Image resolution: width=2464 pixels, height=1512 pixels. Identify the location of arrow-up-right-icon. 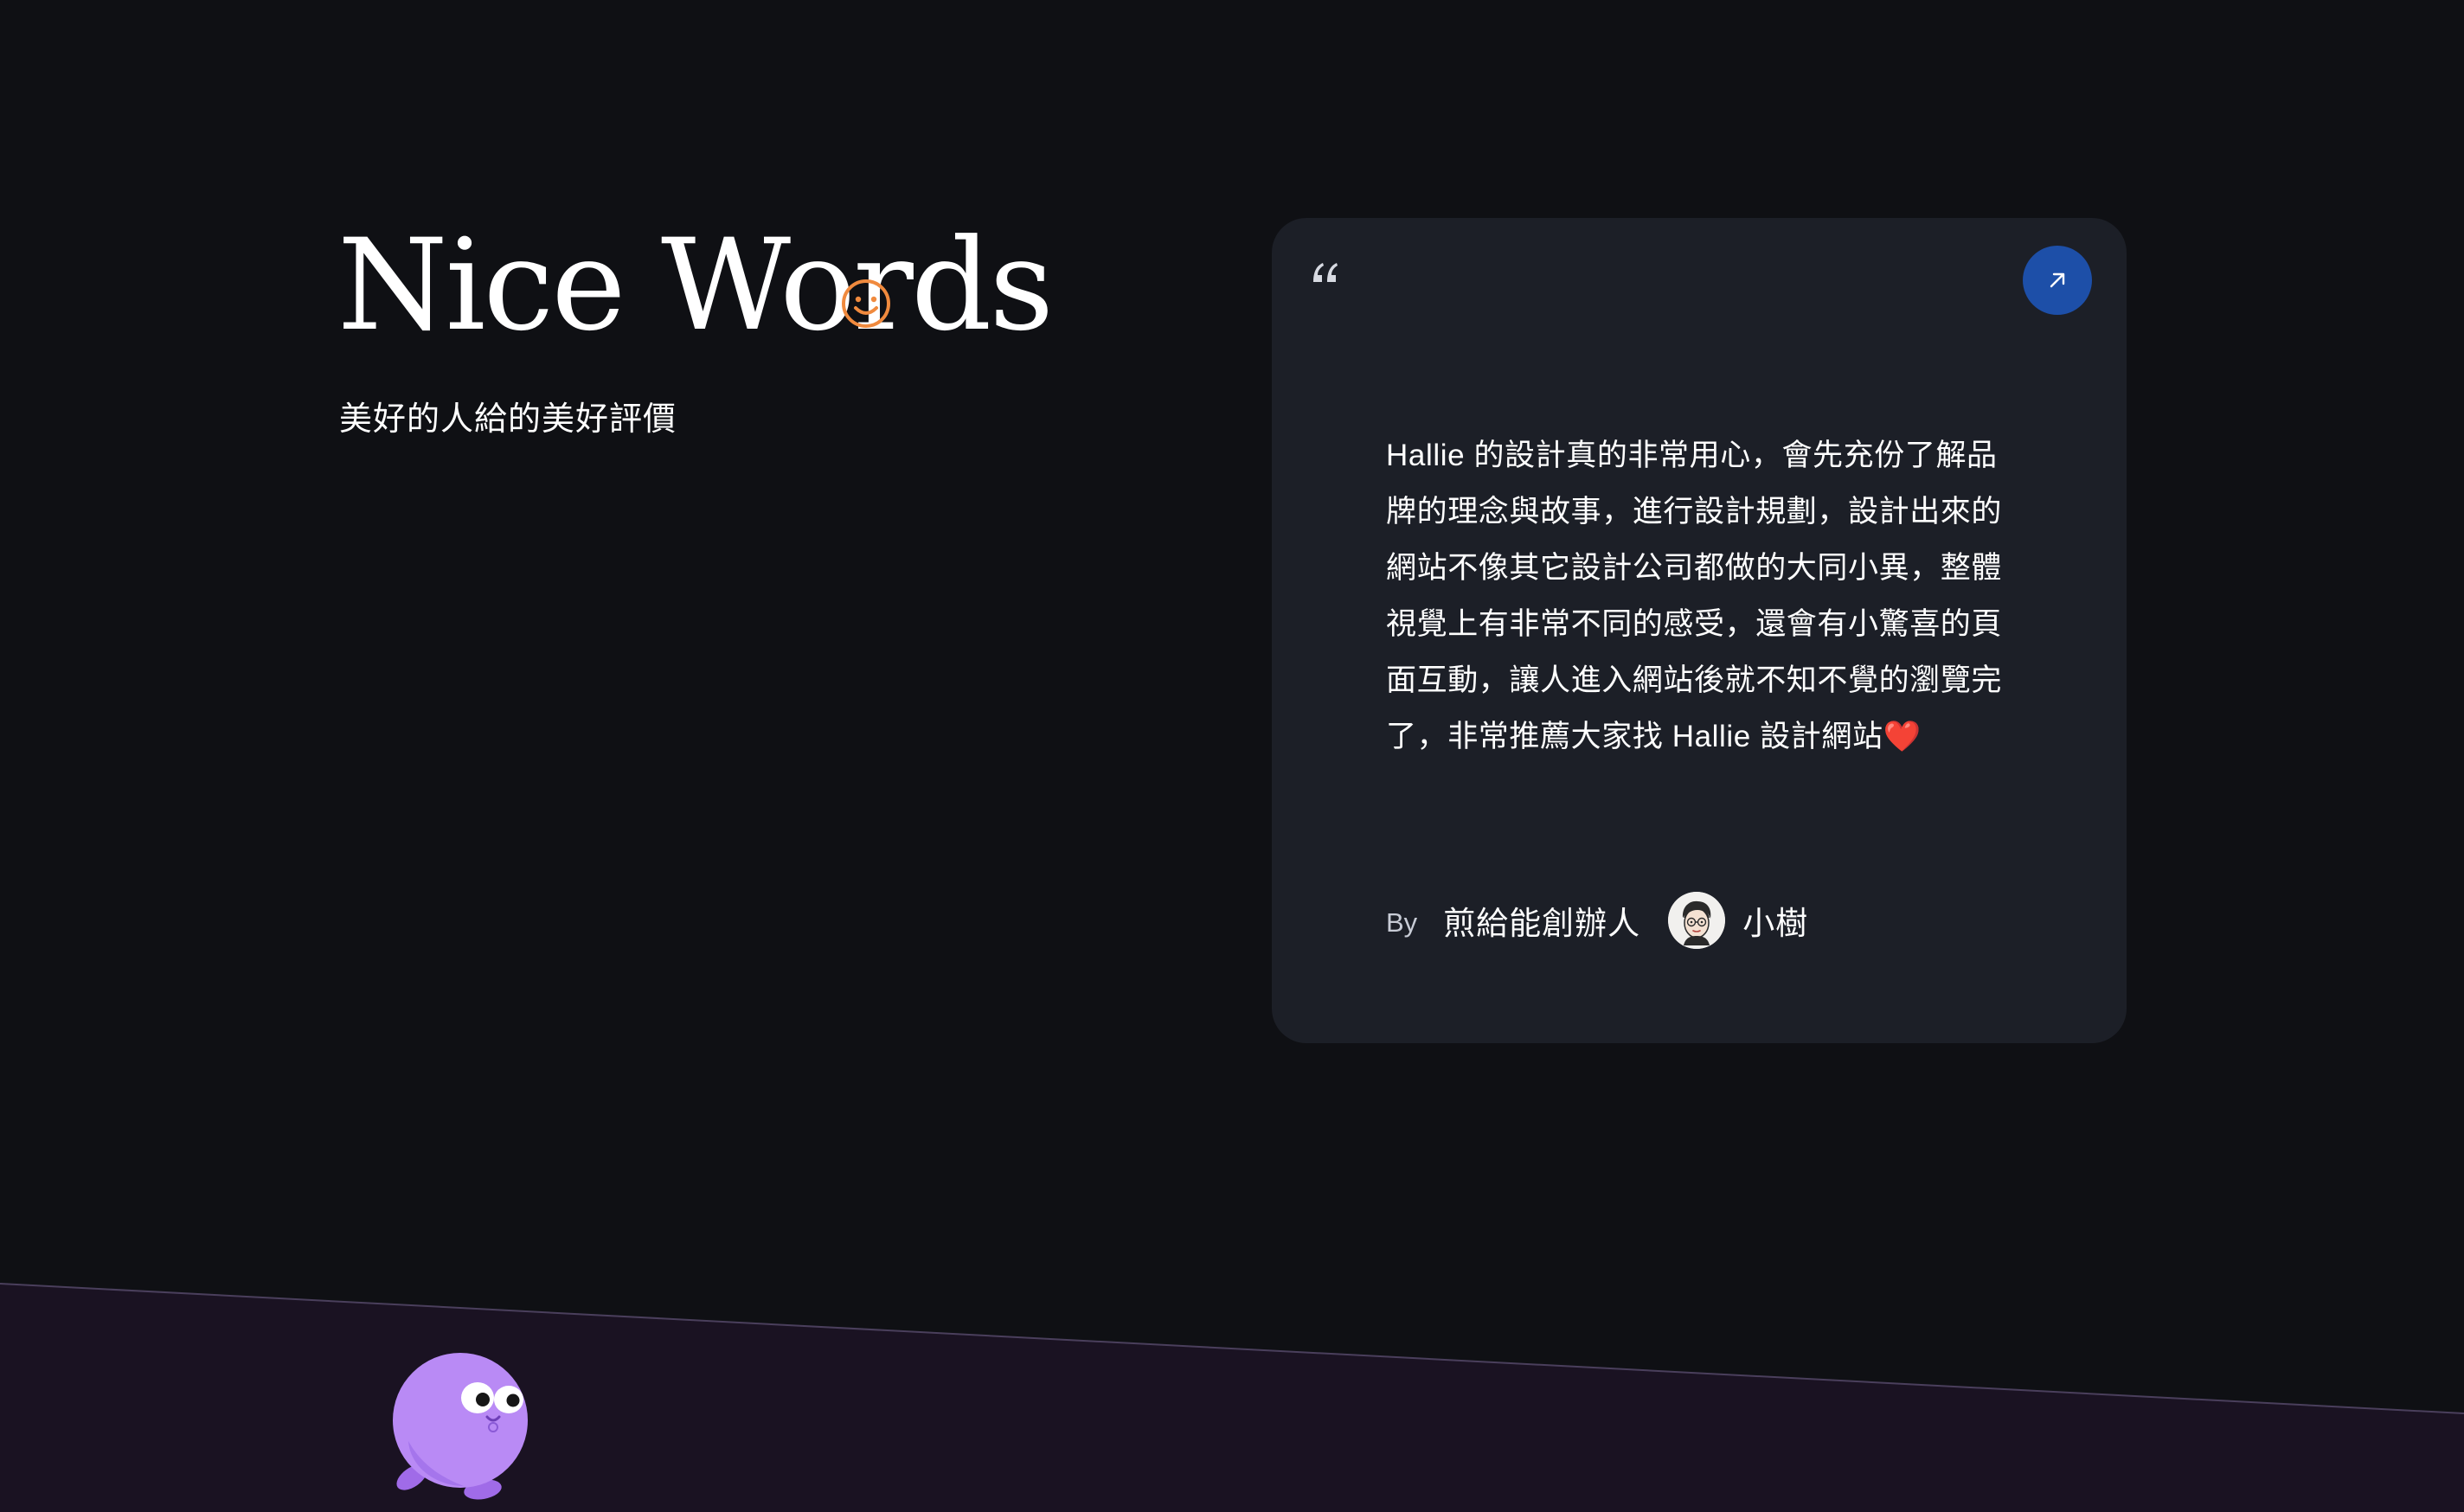
(2057, 280).